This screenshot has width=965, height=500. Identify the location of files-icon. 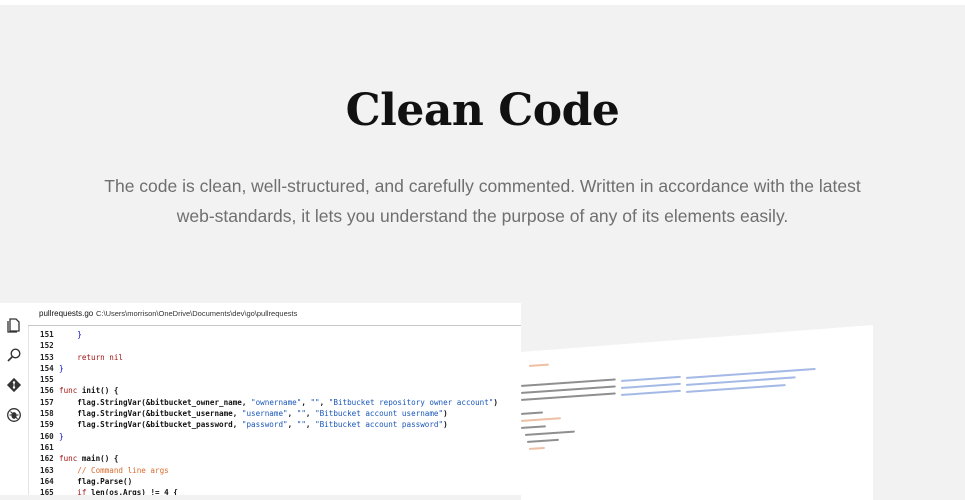
(14, 325).